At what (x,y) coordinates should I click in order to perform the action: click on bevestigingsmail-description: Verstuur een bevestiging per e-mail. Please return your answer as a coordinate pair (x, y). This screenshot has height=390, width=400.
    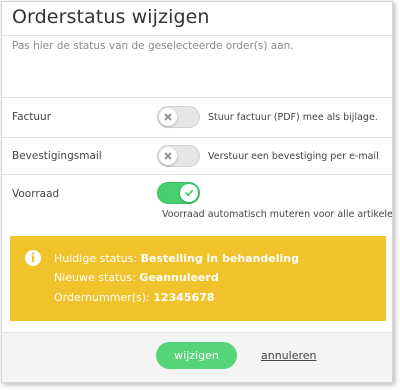
    Looking at the image, I should click on (293, 156).